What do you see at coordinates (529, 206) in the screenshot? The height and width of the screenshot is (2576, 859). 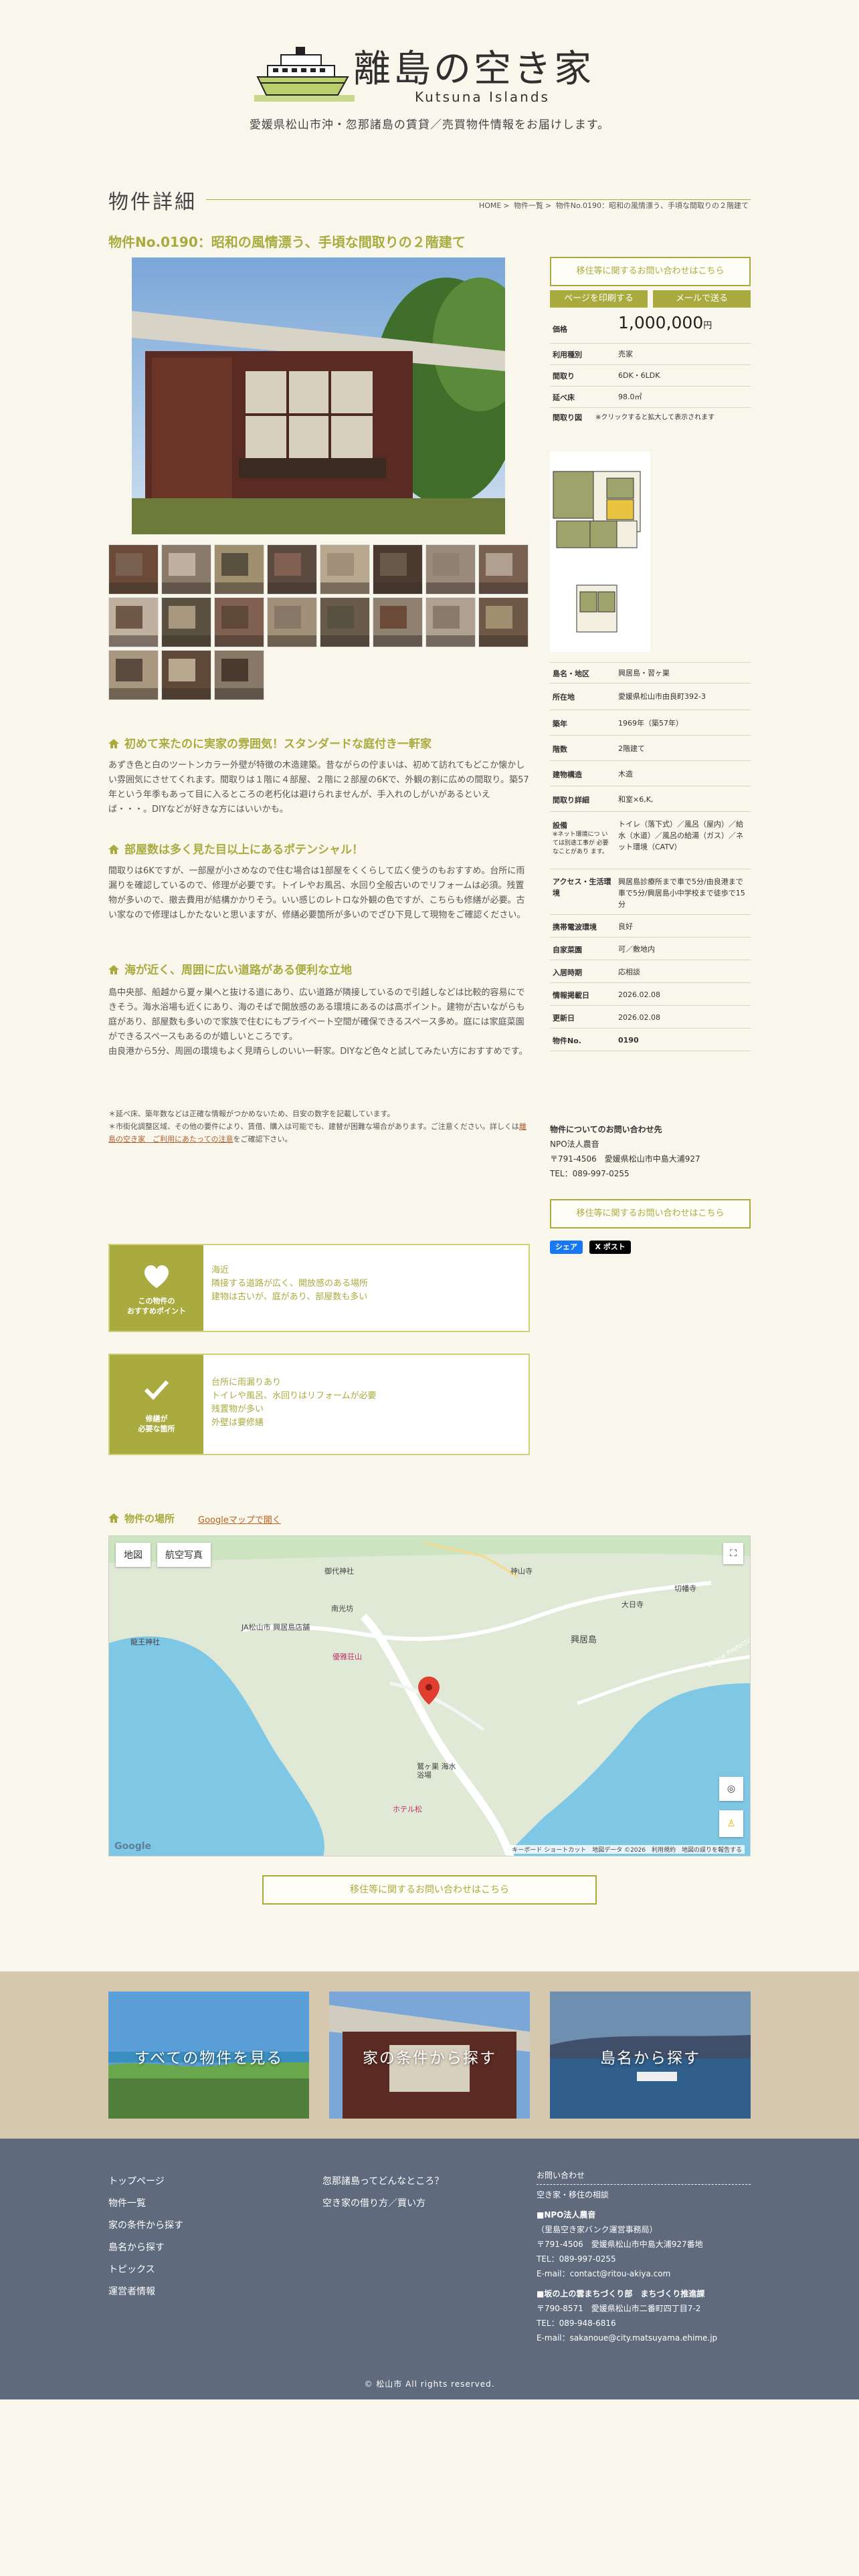 I see `breadcrumb-list: 物件一覧` at bounding box center [529, 206].